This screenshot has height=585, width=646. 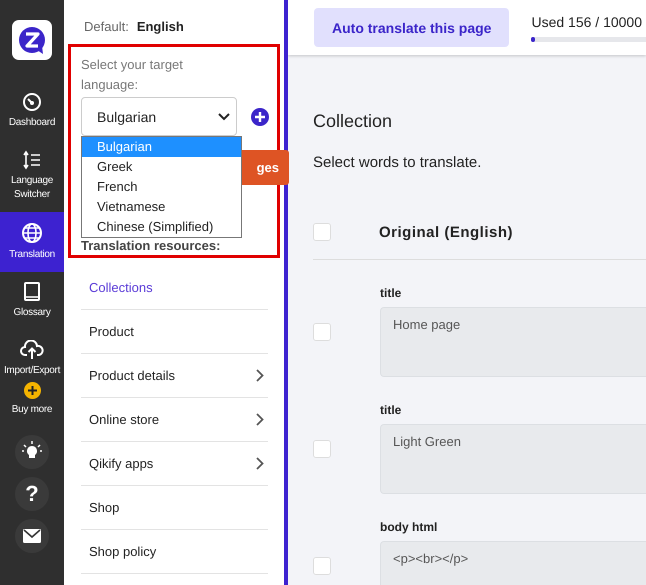 I want to click on mail-button, so click(x=32, y=536).